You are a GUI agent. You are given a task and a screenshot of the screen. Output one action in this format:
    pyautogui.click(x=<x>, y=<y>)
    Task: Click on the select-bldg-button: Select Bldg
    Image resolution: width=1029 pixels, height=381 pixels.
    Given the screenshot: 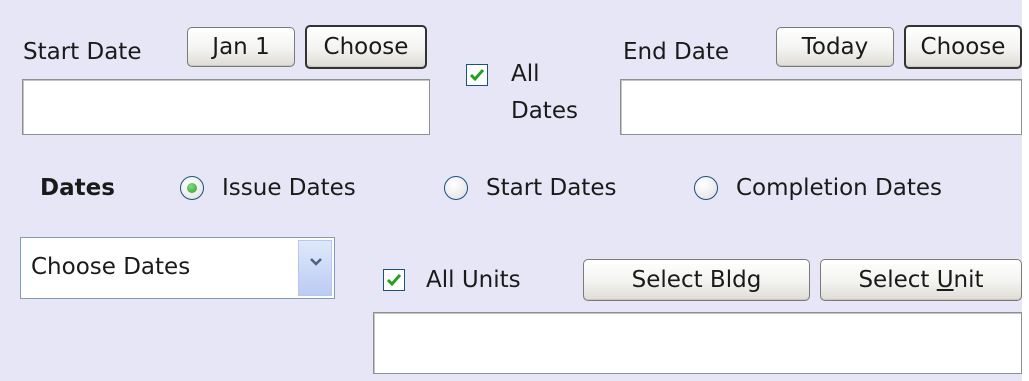 What is the action you would take?
    pyautogui.click(x=696, y=280)
    